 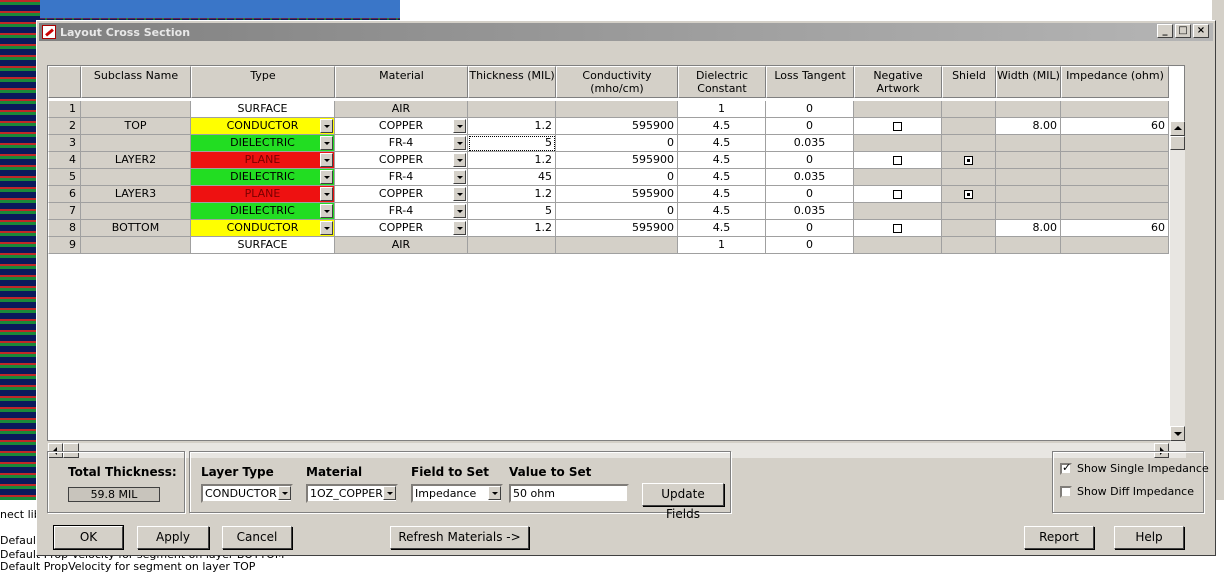 What do you see at coordinates (352, 493) in the screenshot?
I see `material-select: 1OZ_COPPER` at bounding box center [352, 493].